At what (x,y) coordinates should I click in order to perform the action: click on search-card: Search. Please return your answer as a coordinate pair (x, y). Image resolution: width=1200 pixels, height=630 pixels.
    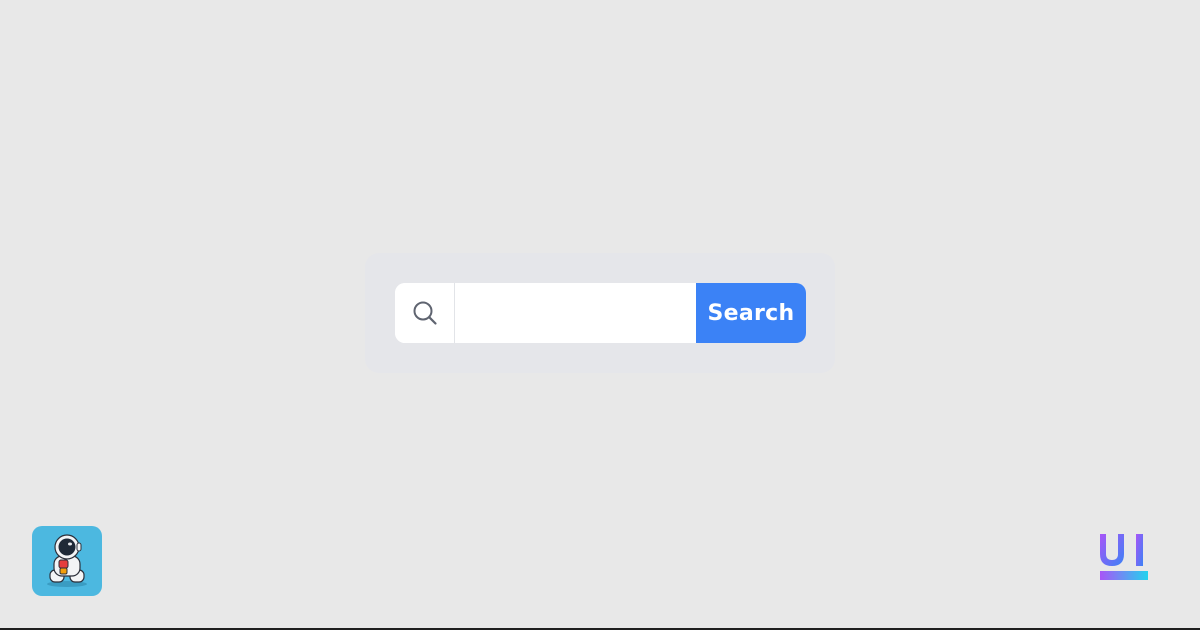
    Looking at the image, I should click on (600, 313).